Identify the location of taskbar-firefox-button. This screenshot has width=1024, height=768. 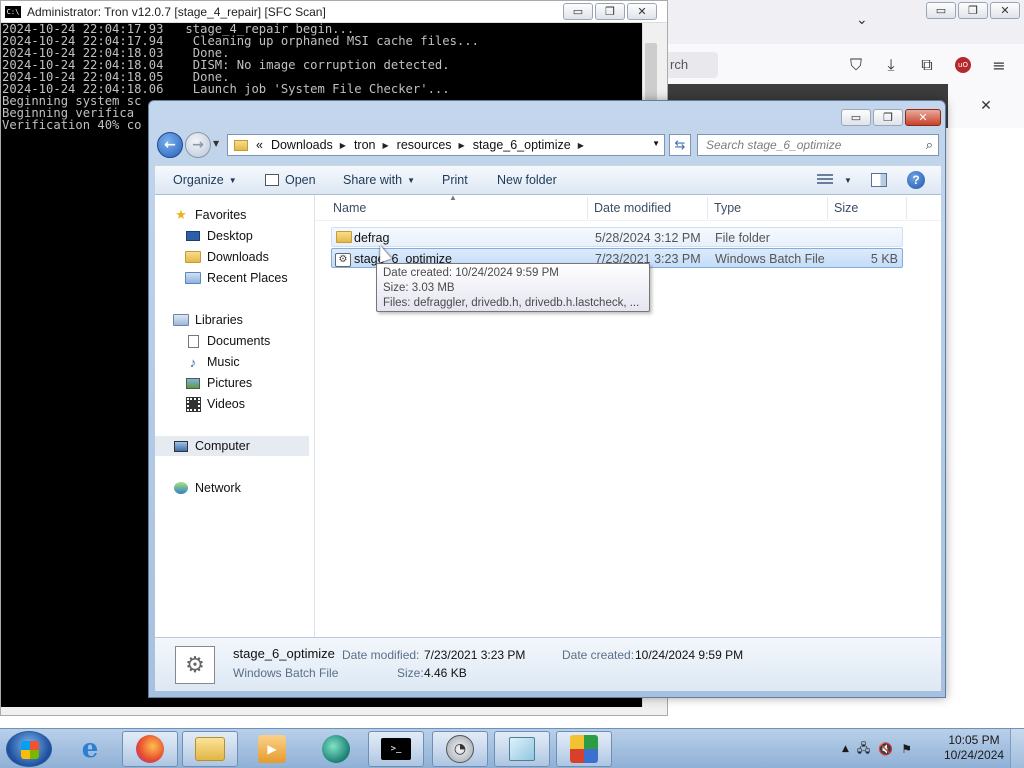
(150, 749).